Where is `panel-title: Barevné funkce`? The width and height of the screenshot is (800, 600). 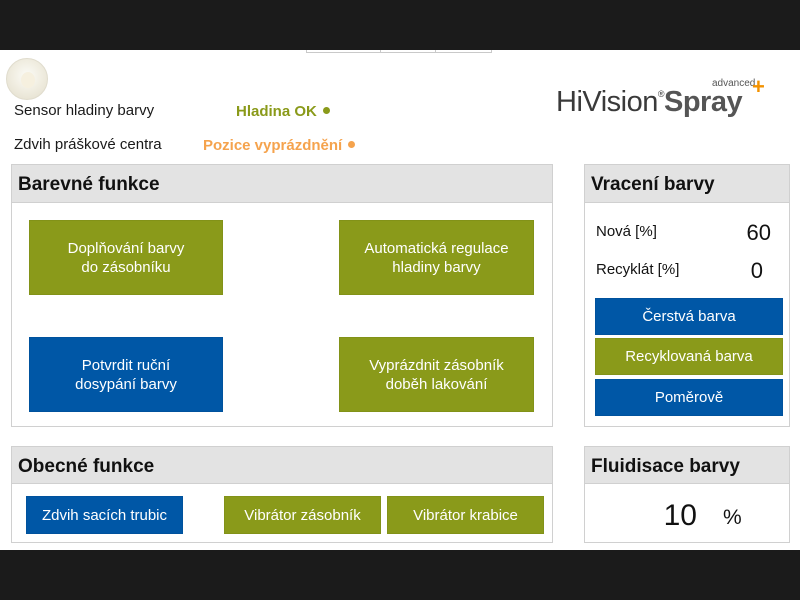 panel-title: Barevné funkce is located at coordinates (89, 184).